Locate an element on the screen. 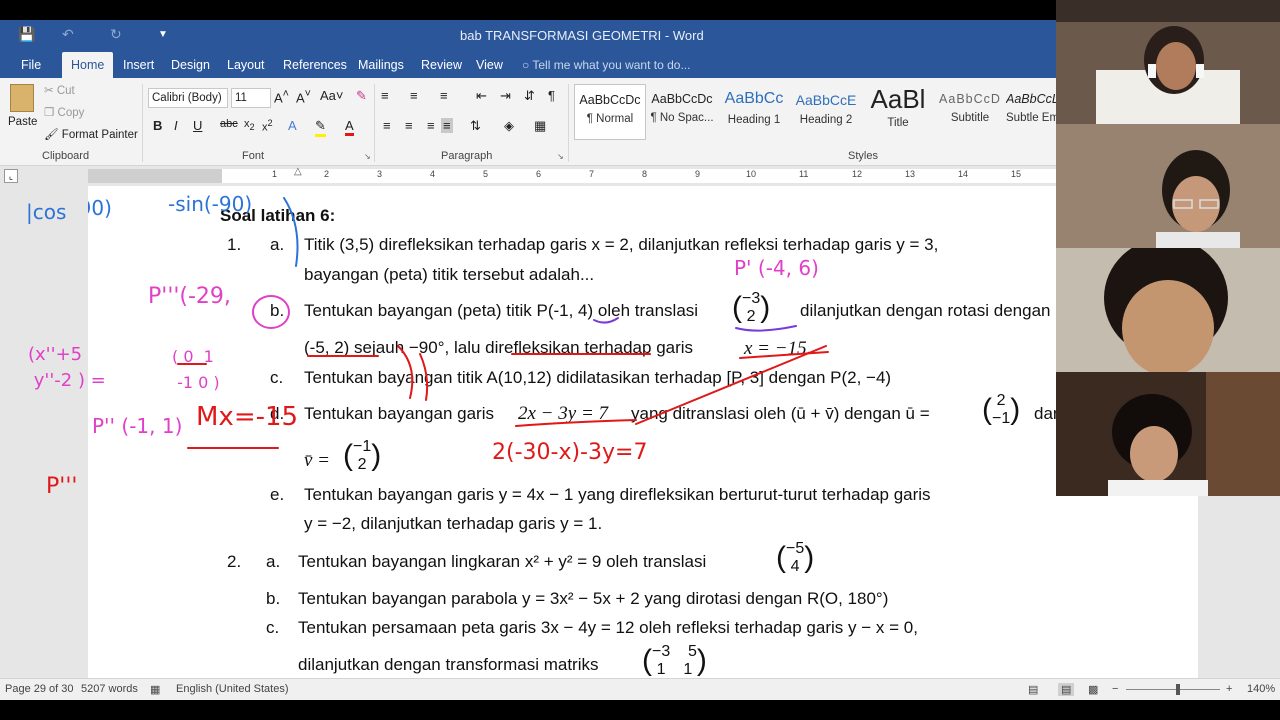  subscript-icon: x2 is located at coordinates (249, 125).